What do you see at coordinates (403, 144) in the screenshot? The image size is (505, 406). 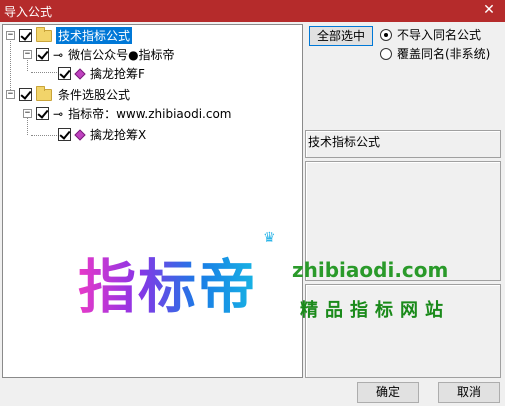 I see `formula-type-panel: 技术指标公式` at bounding box center [403, 144].